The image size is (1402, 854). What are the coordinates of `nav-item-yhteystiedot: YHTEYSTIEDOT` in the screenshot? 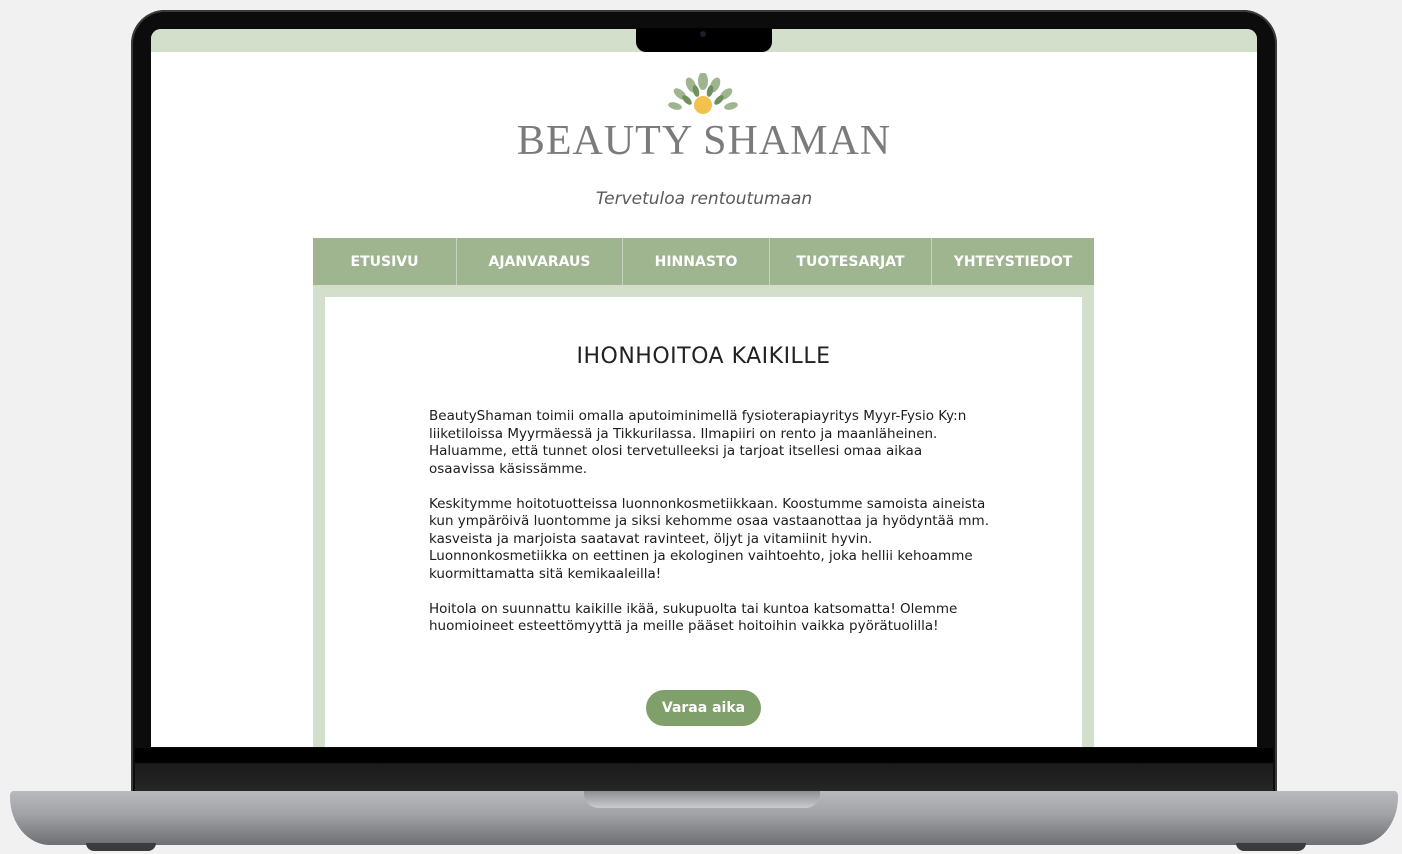 It's located at (1013, 261).